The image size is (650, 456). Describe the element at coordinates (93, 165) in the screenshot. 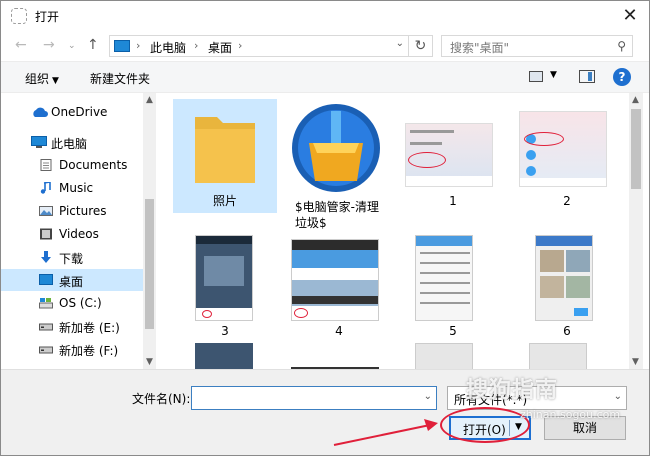

I see `sidebar-item-label: Documents` at that location.